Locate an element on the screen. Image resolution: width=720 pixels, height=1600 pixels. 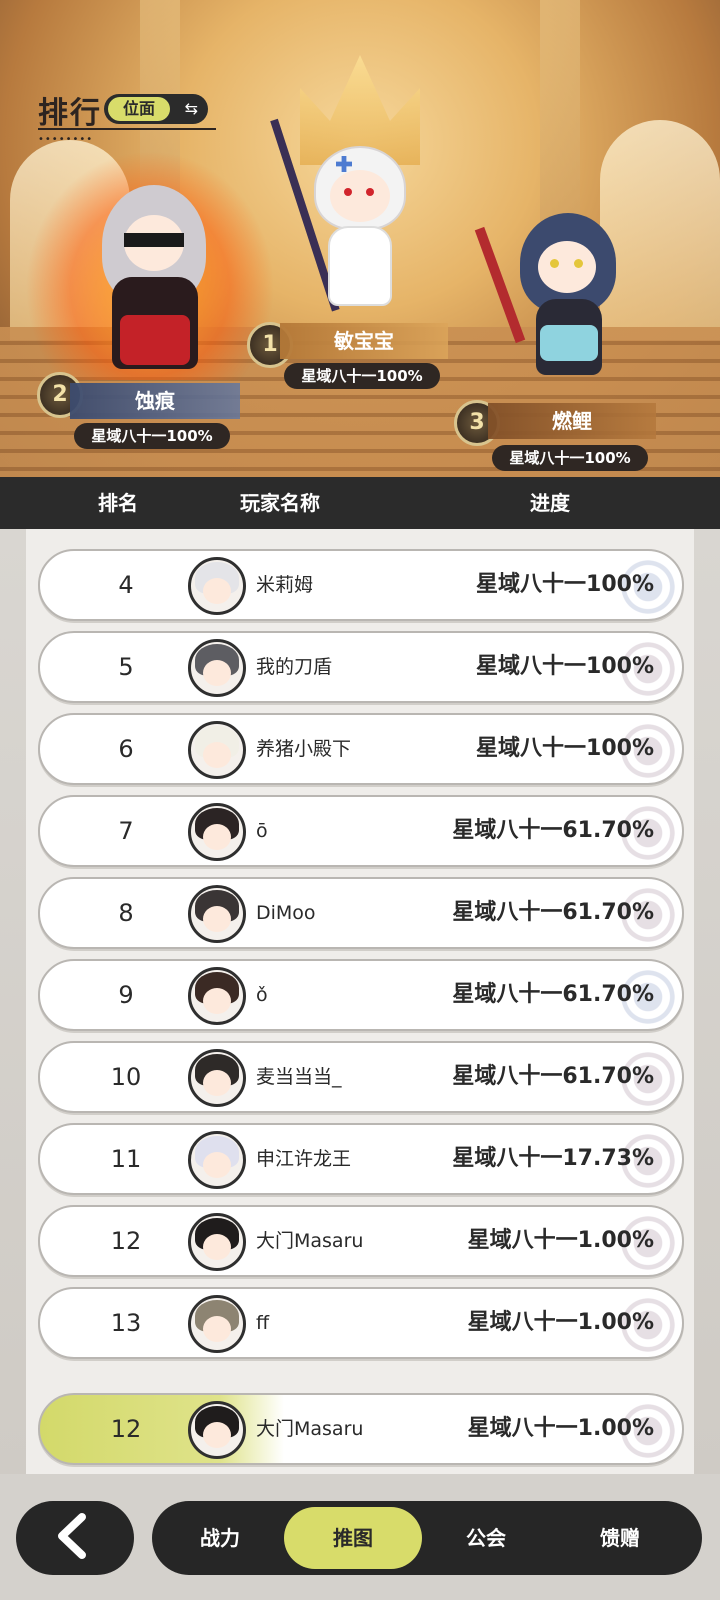
table-row: 8 DiMoo 星域八十一61.70% is located at coordinates (361, 913).